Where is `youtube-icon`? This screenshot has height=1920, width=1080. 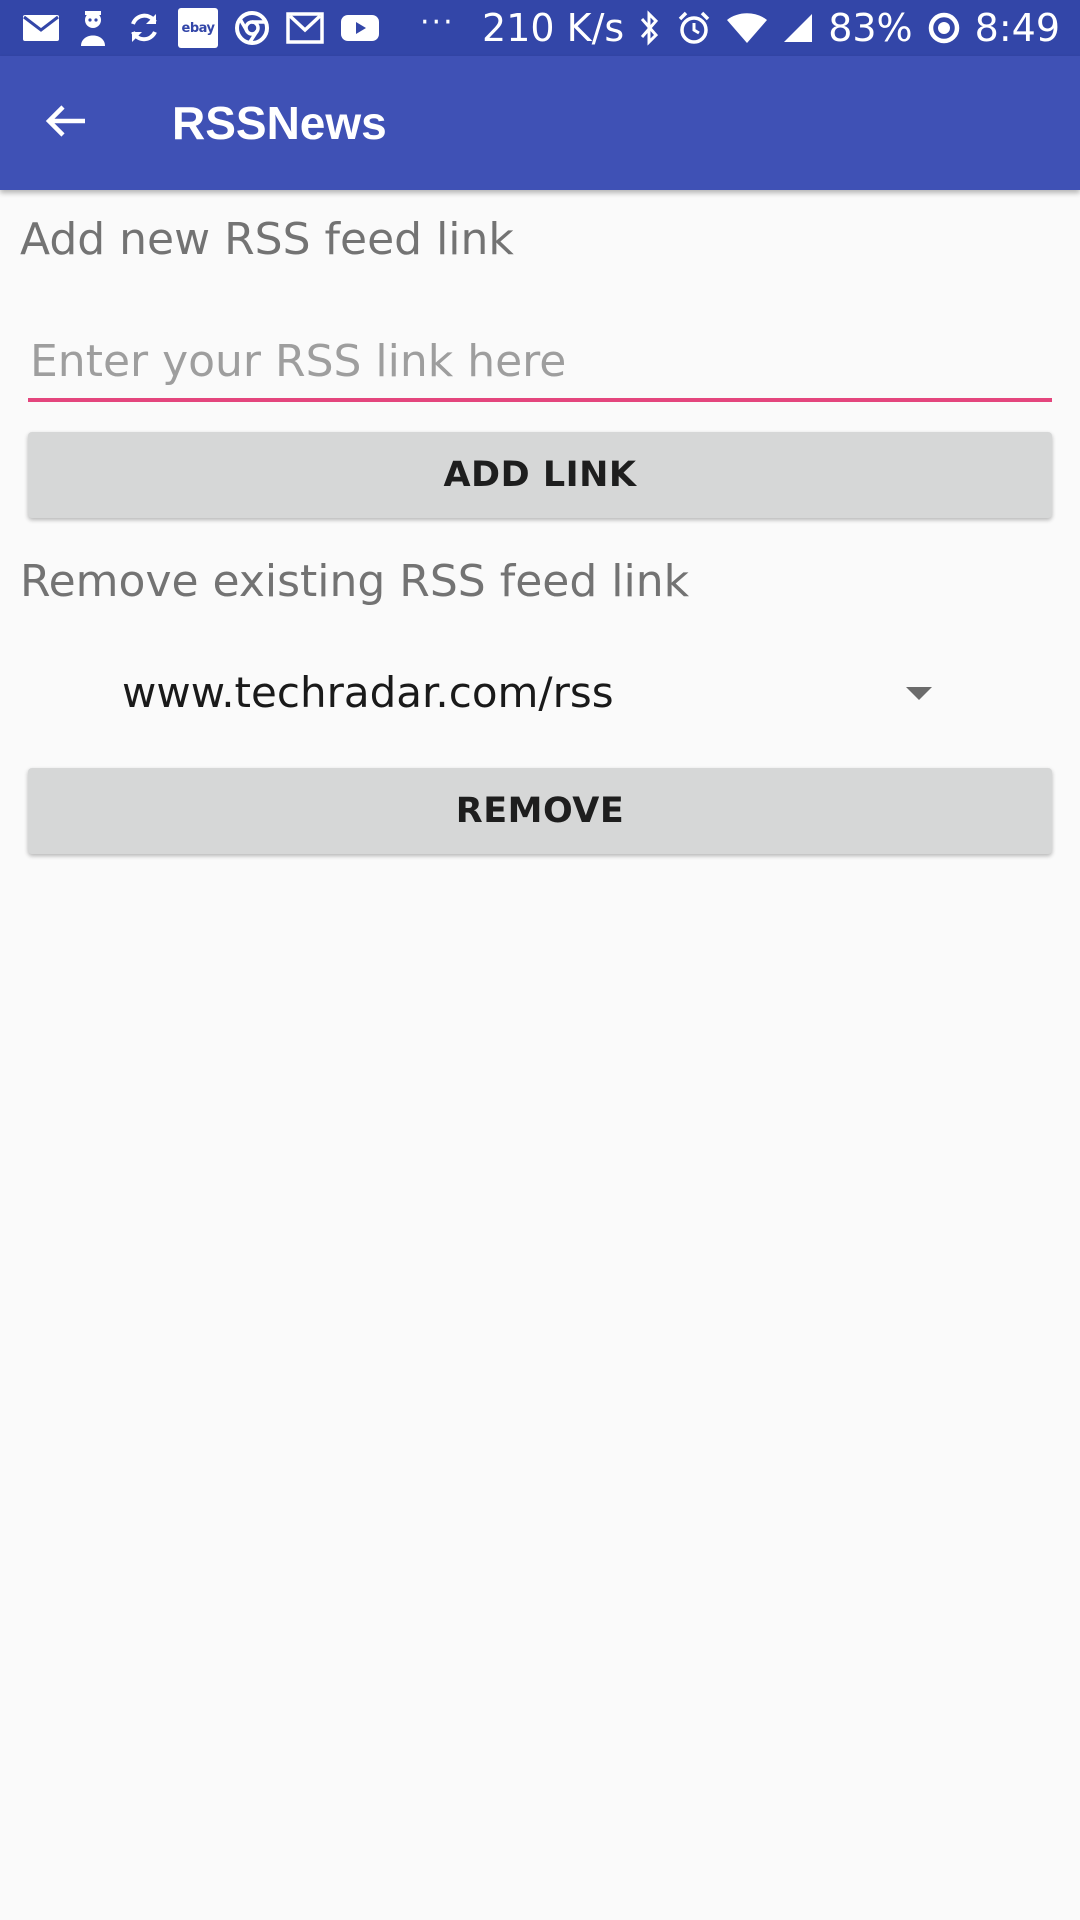
youtube-icon is located at coordinates (360, 28).